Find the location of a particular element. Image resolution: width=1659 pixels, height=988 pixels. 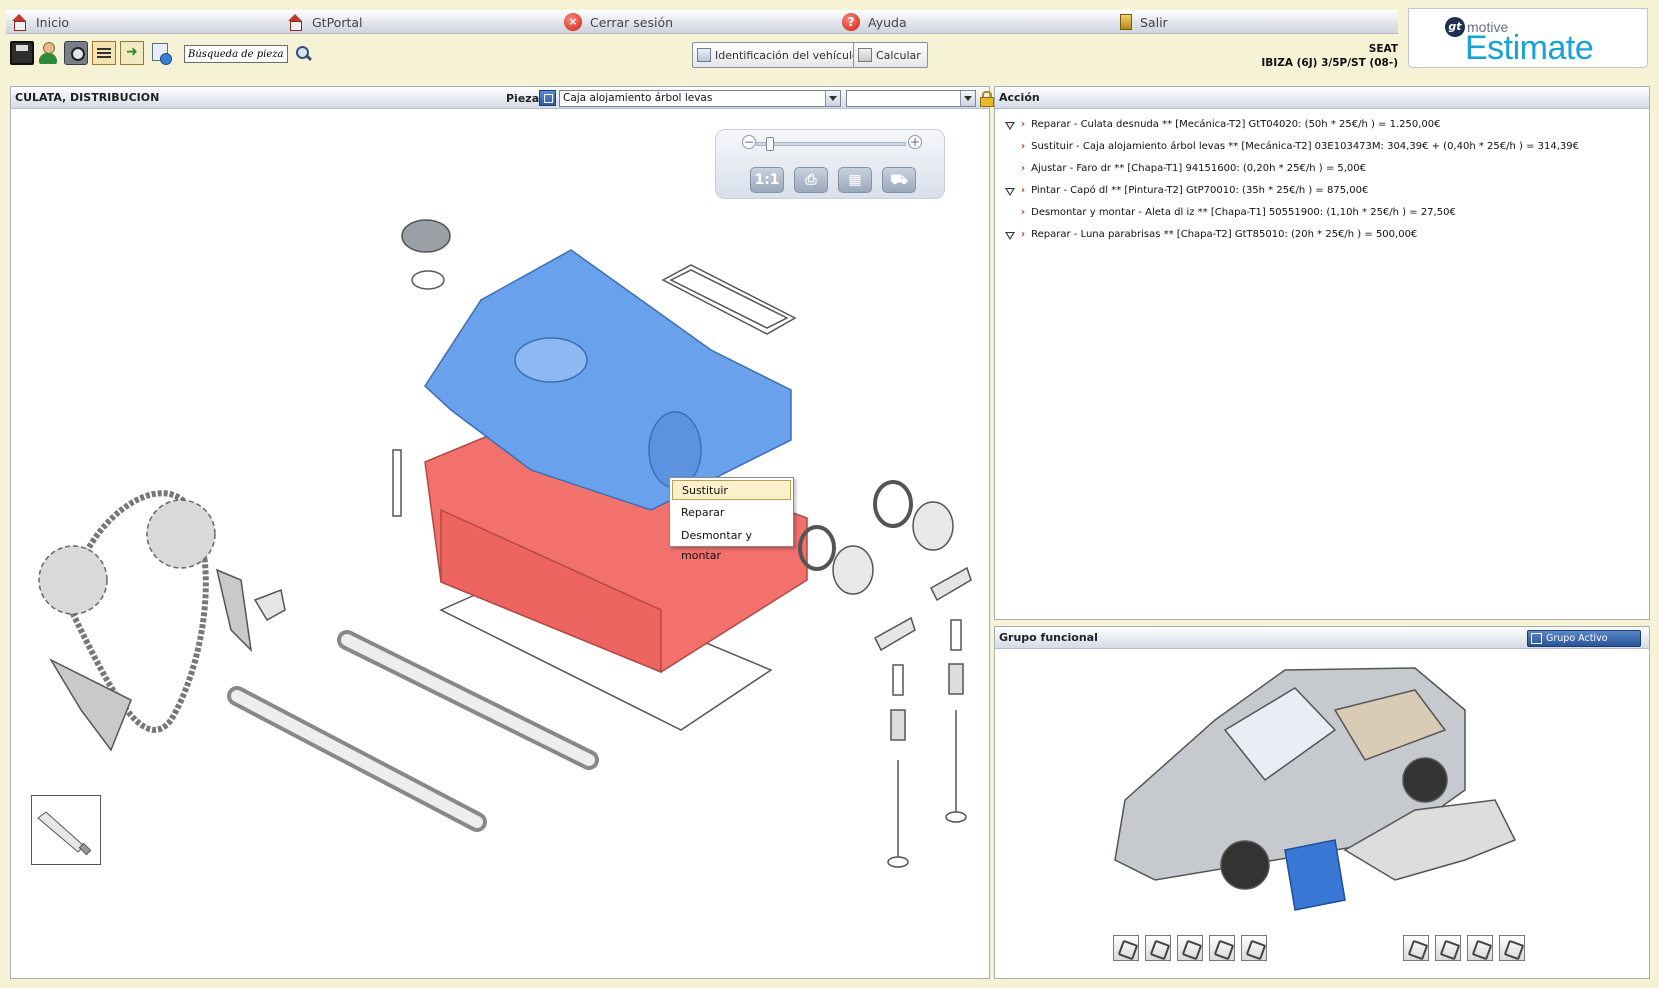

menu-inicio: Inicio is located at coordinates (39, 22).